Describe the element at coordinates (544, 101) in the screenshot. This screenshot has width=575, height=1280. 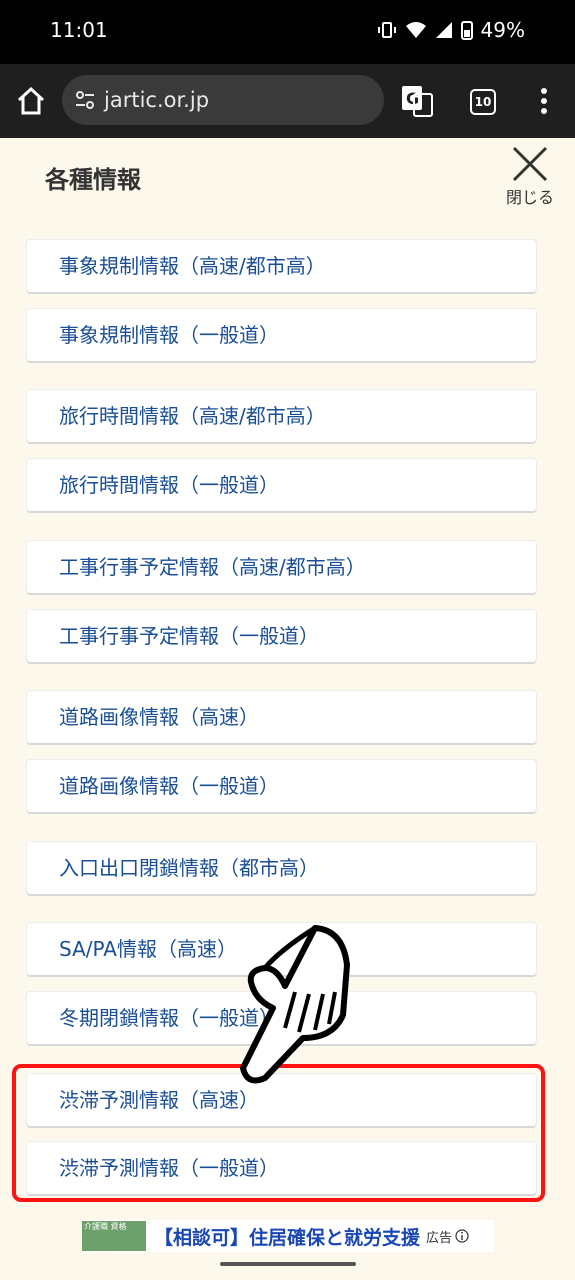
I see `more-menu-icon` at that location.